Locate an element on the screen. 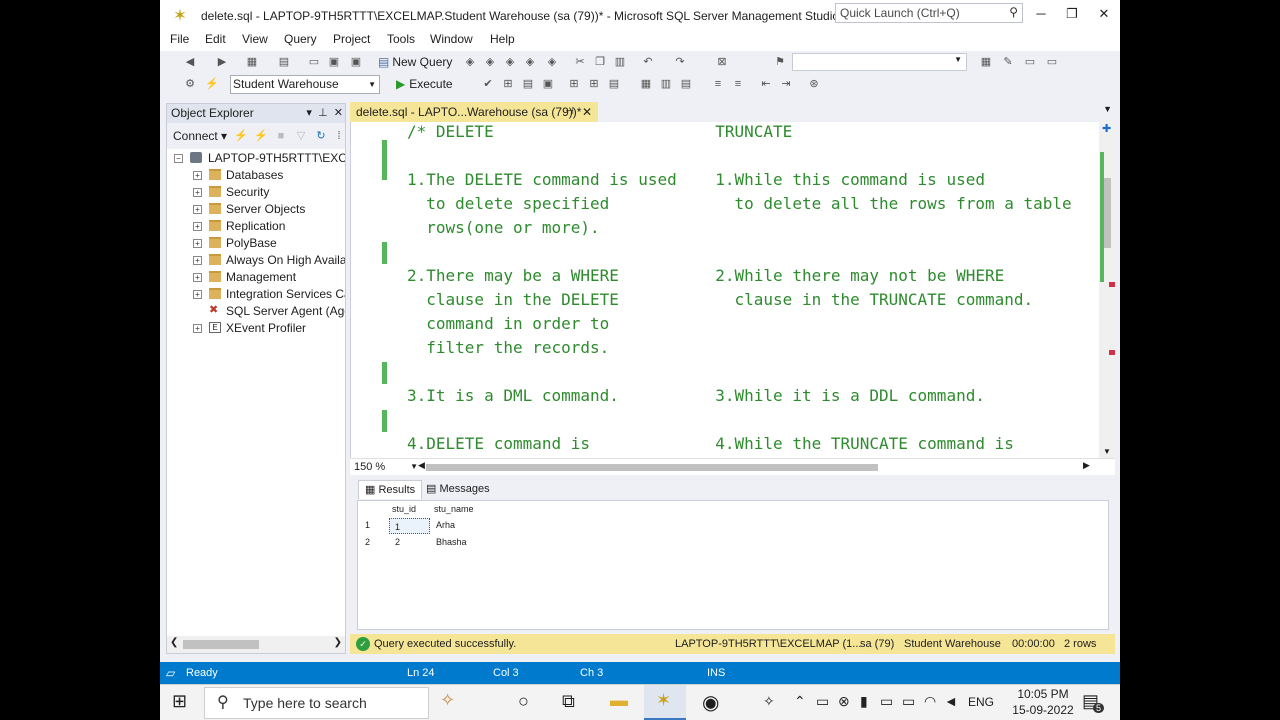 This screenshot has width=1280, height=720. grid-cell: Bhasha is located at coordinates (451, 542).